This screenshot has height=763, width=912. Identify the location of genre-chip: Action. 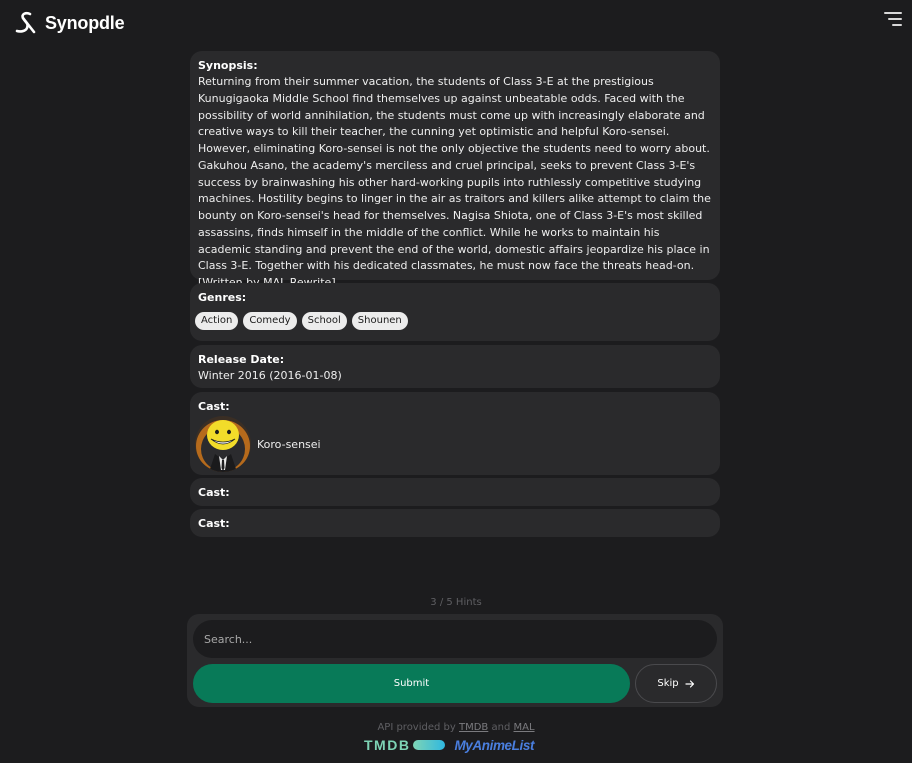
(217, 321).